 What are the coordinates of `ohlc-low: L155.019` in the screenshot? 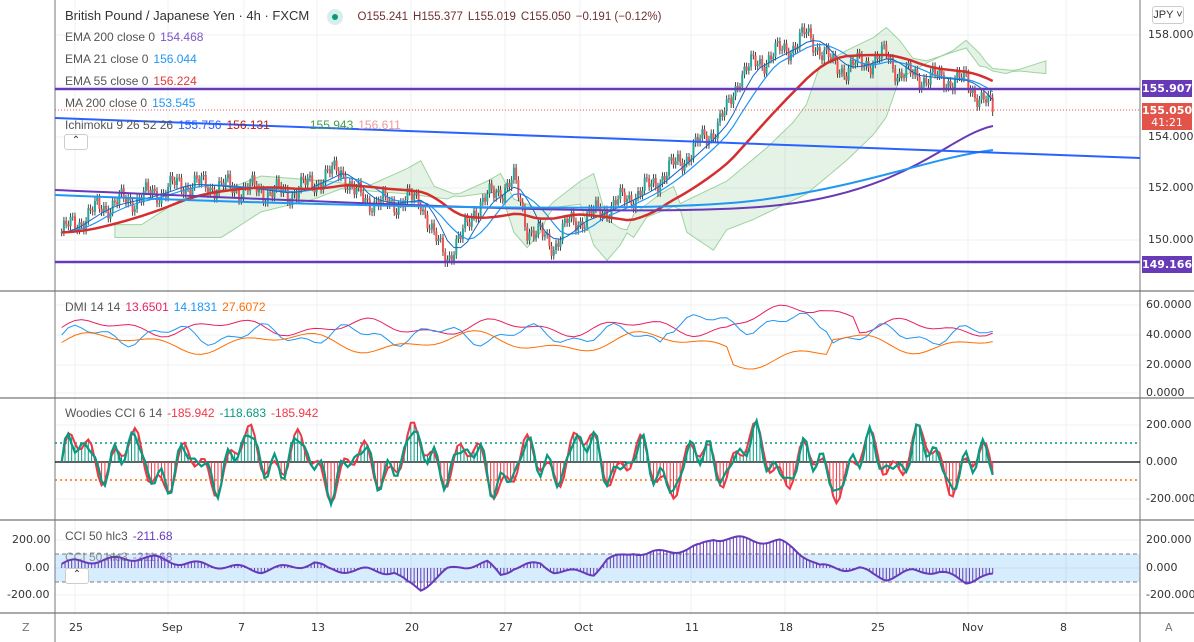 It's located at (491, 17).